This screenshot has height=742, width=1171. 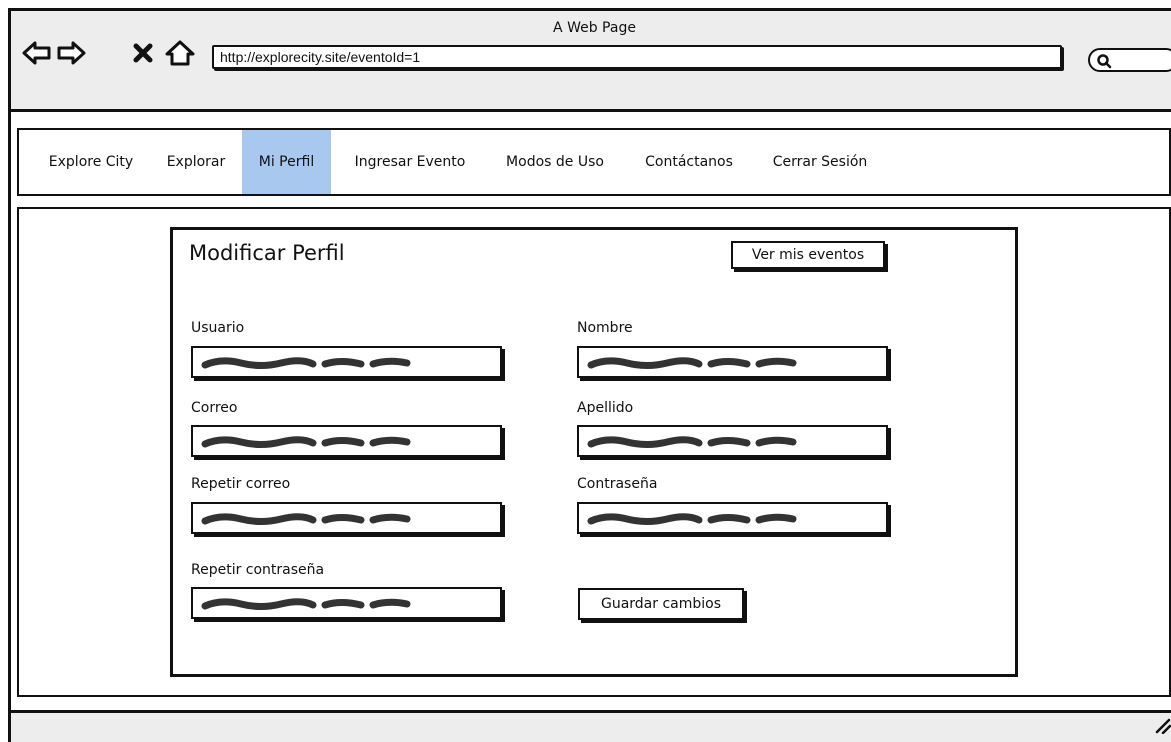 I want to click on close-icon, so click(x=143, y=53).